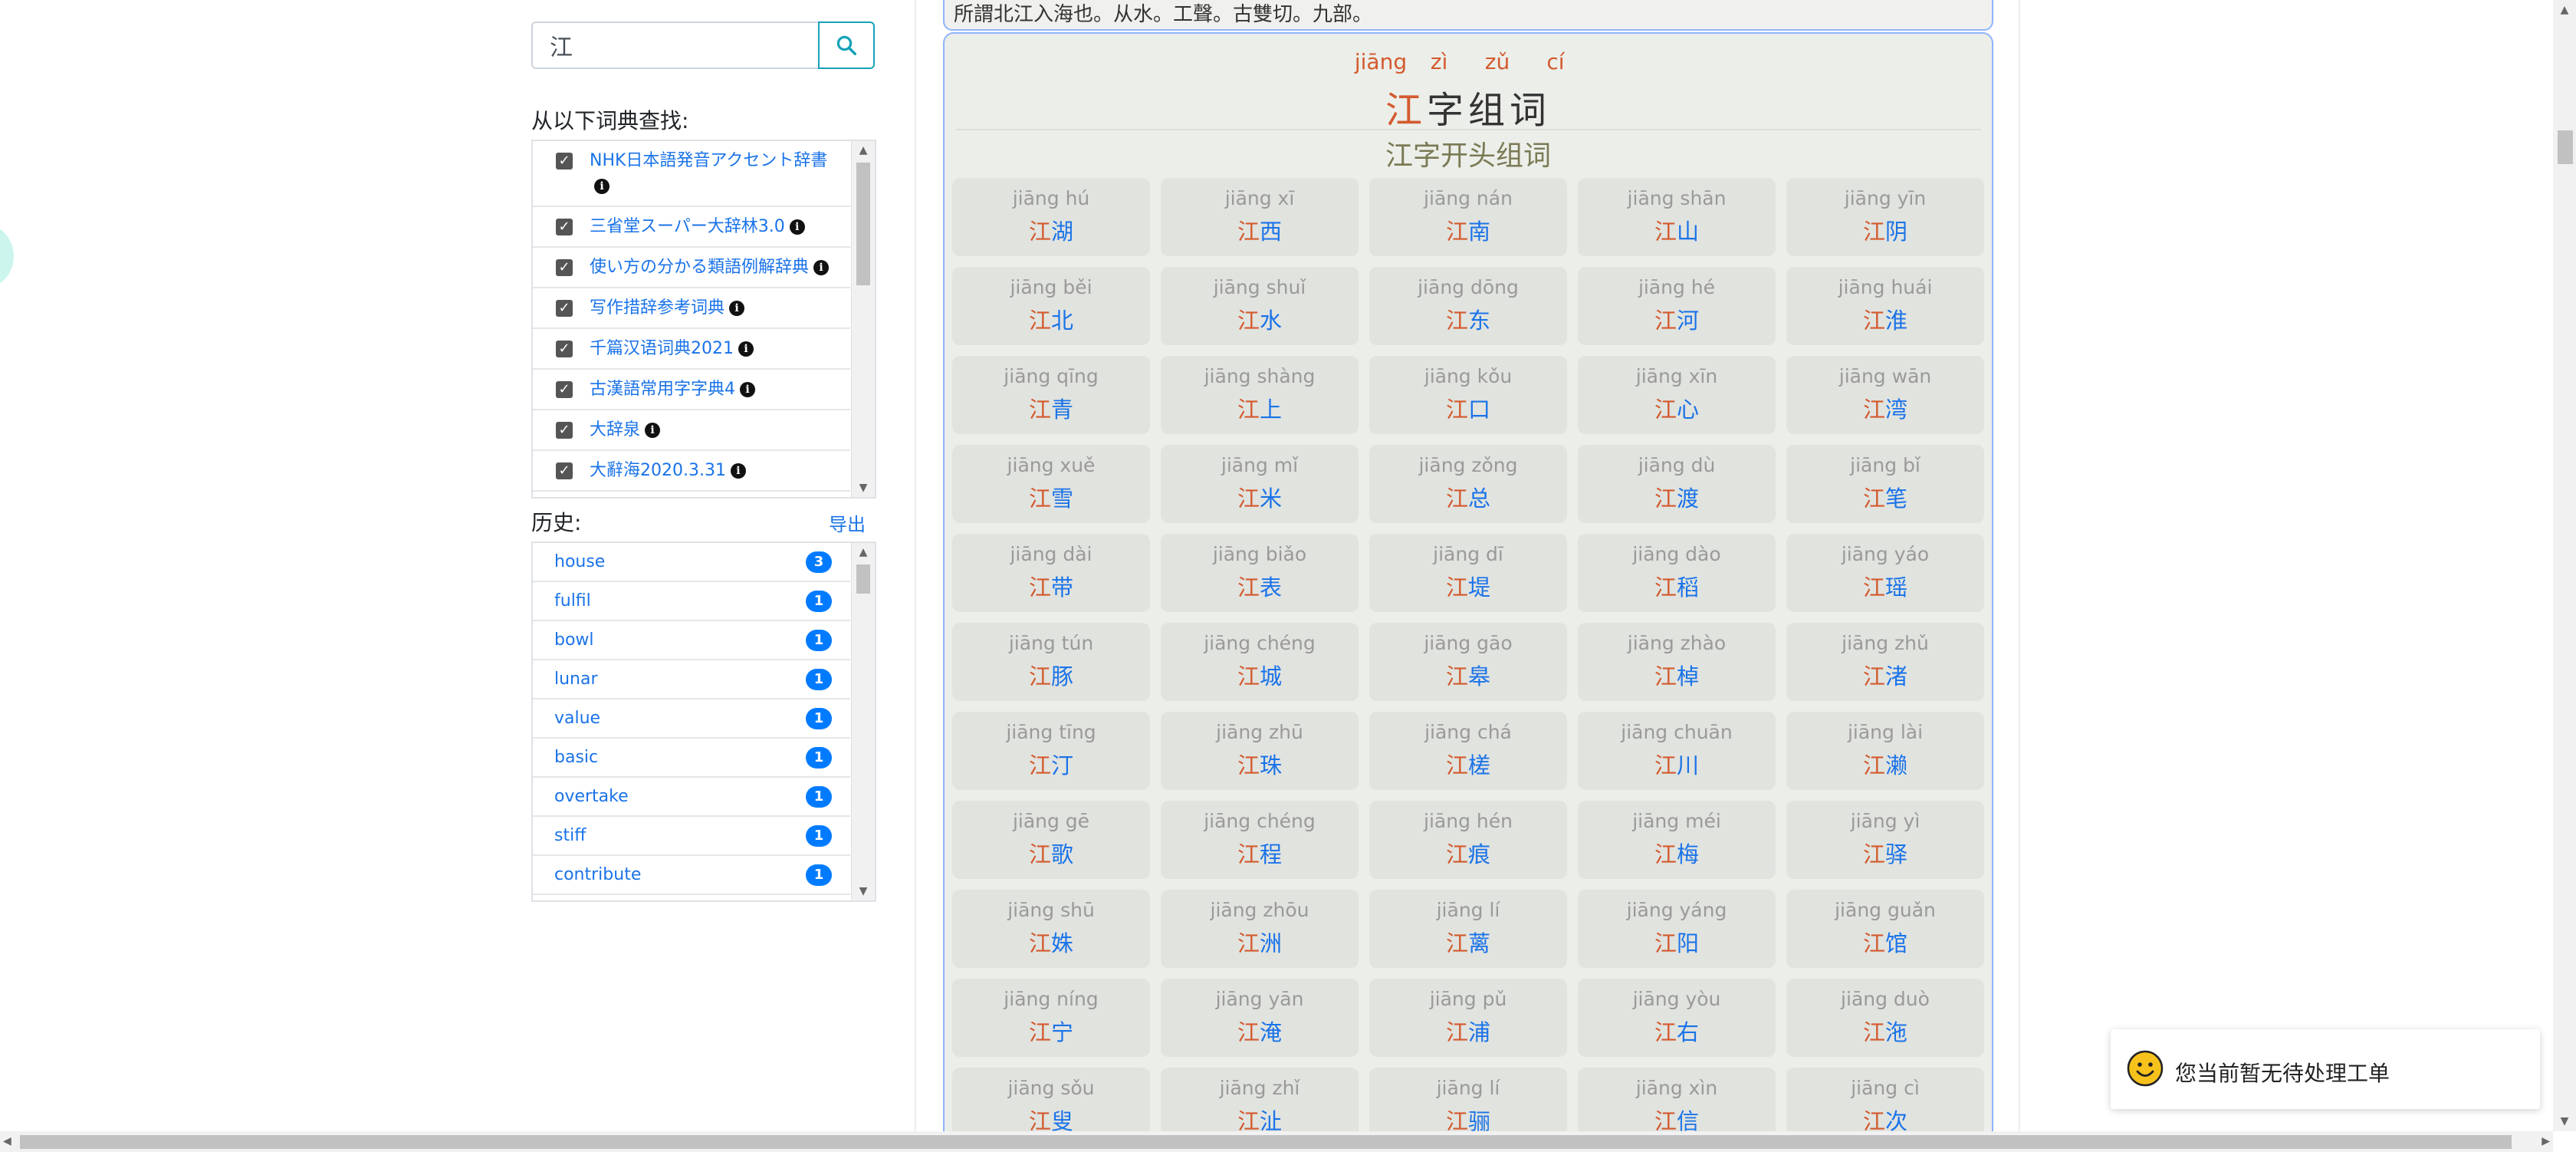  Describe the element at coordinates (1260, 484) in the screenshot. I see `word-card: jiāng mǐ 江米` at that location.